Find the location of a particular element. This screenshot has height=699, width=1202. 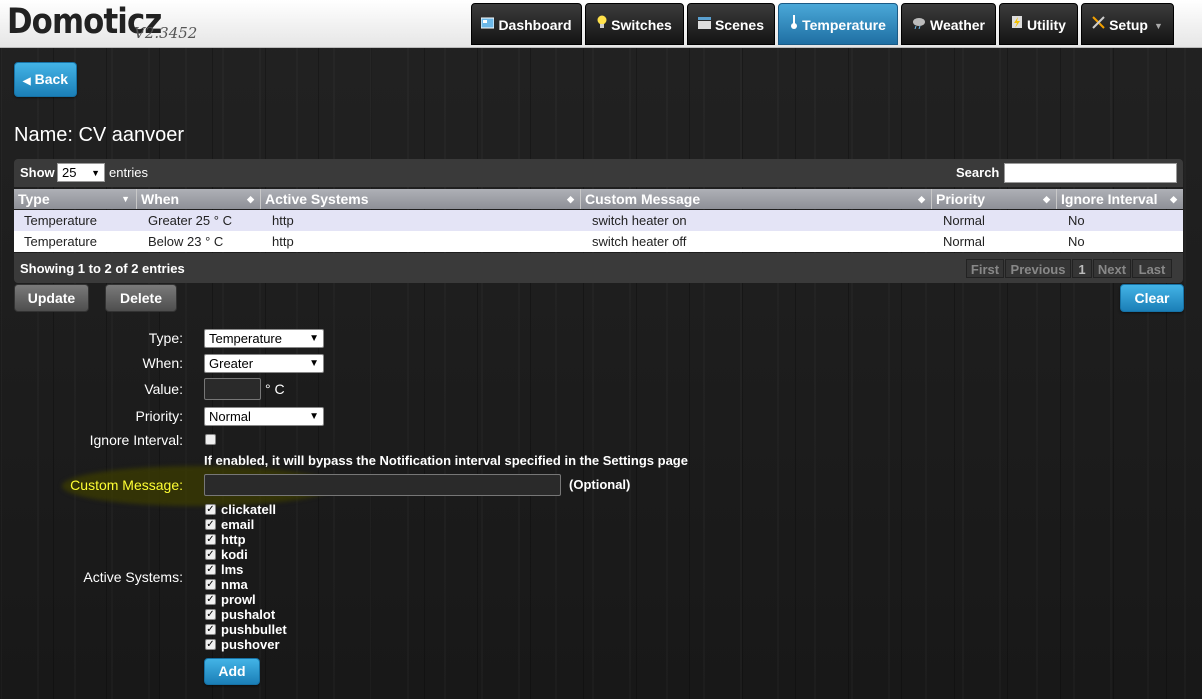

thermometer-icon is located at coordinates (794, 25).